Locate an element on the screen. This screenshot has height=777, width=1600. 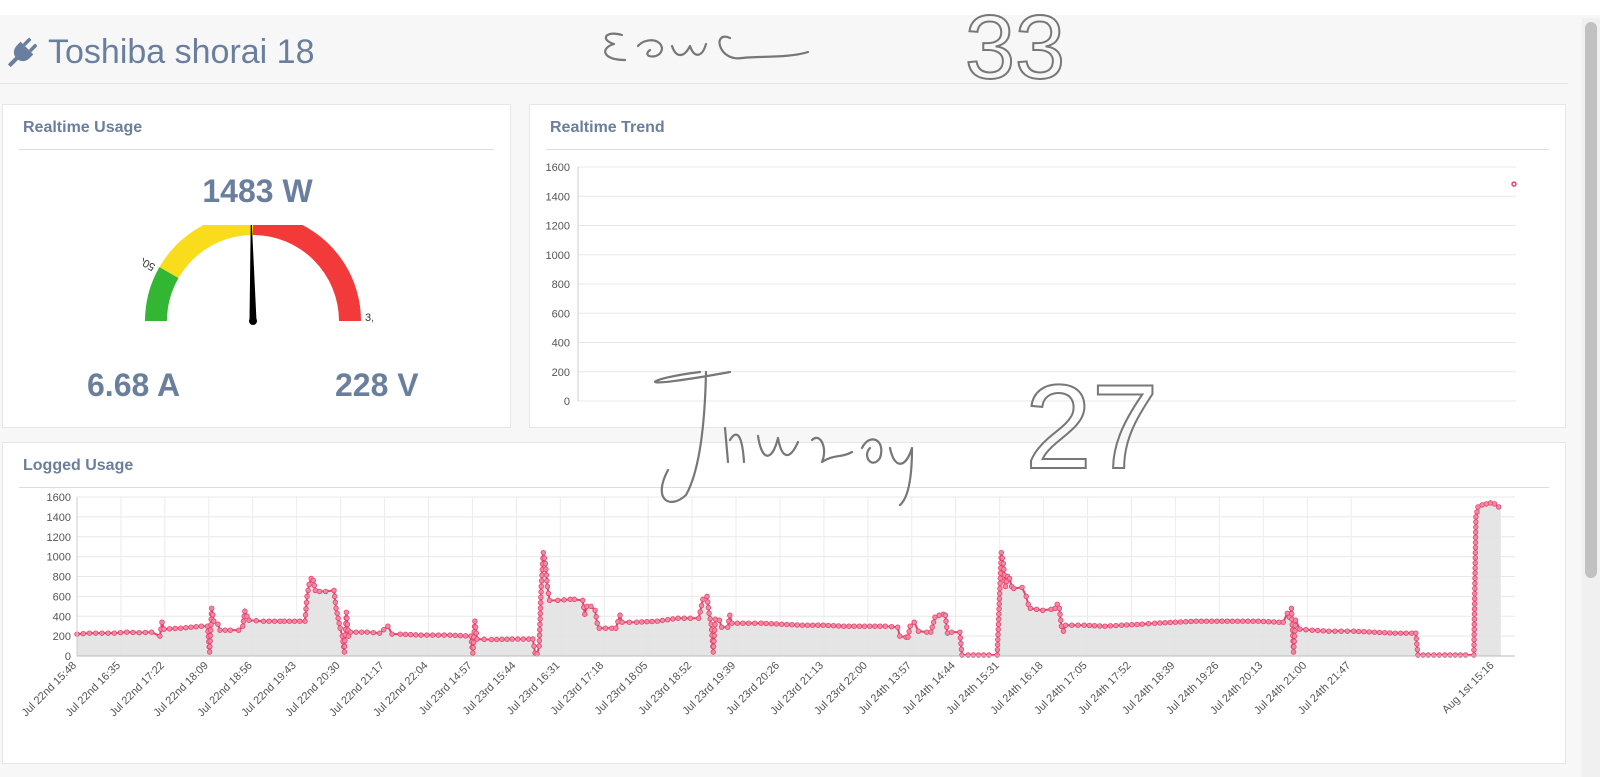
logged-usage-title: Logged Usage is located at coordinates (78, 465).